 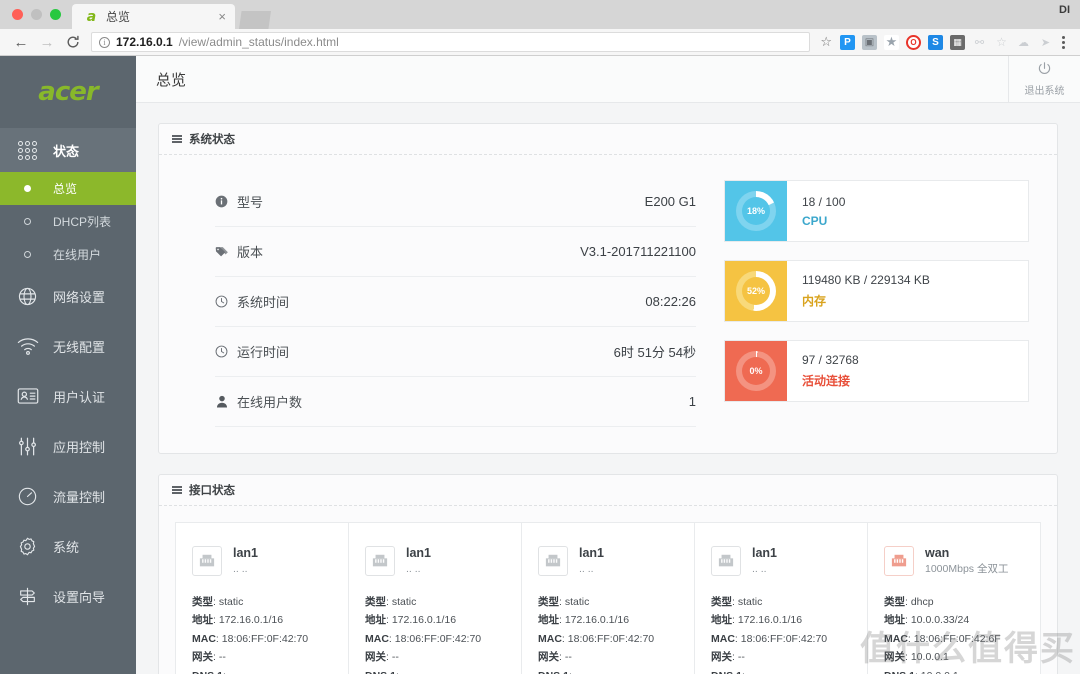 I want to click on forward-button: →, so click(x=47, y=42).